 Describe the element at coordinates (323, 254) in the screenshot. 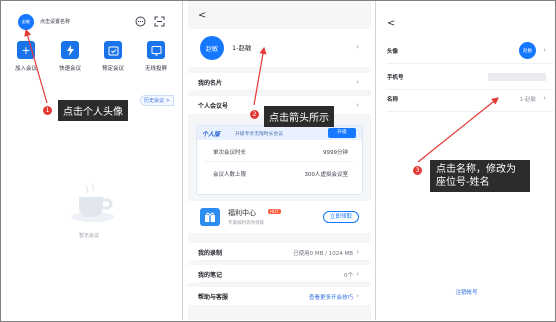

I see `row-value: 已使用0 MB / 1024 MB` at that location.